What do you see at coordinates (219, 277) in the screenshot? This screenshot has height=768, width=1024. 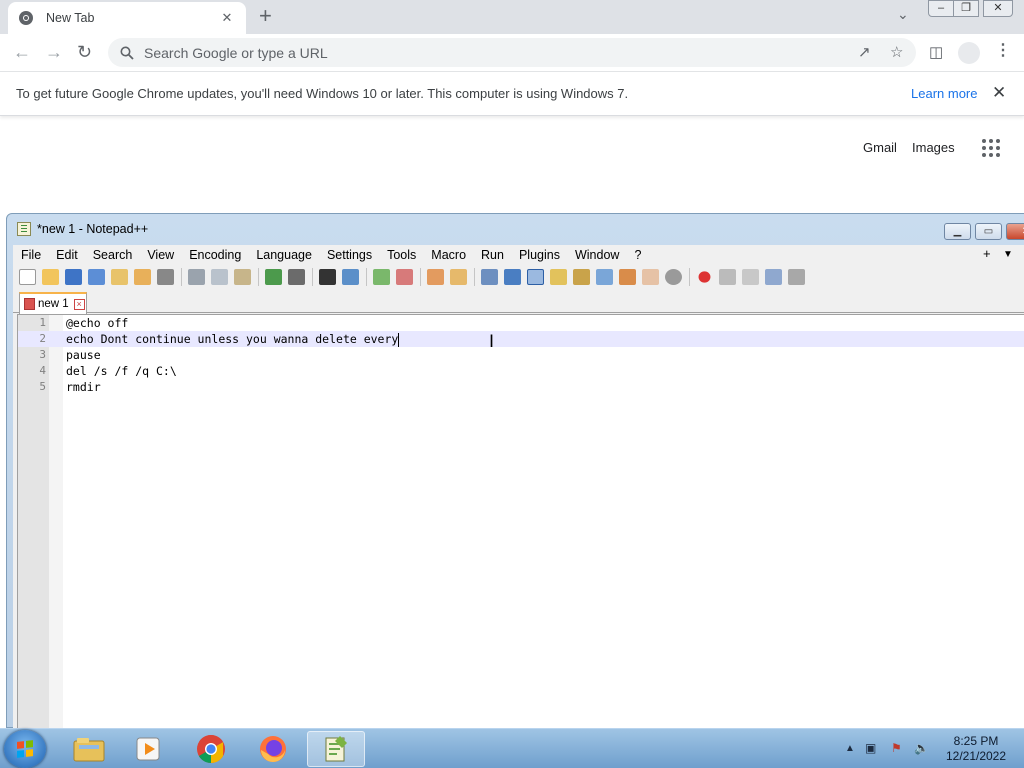 I see `copy-icon` at bounding box center [219, 277].